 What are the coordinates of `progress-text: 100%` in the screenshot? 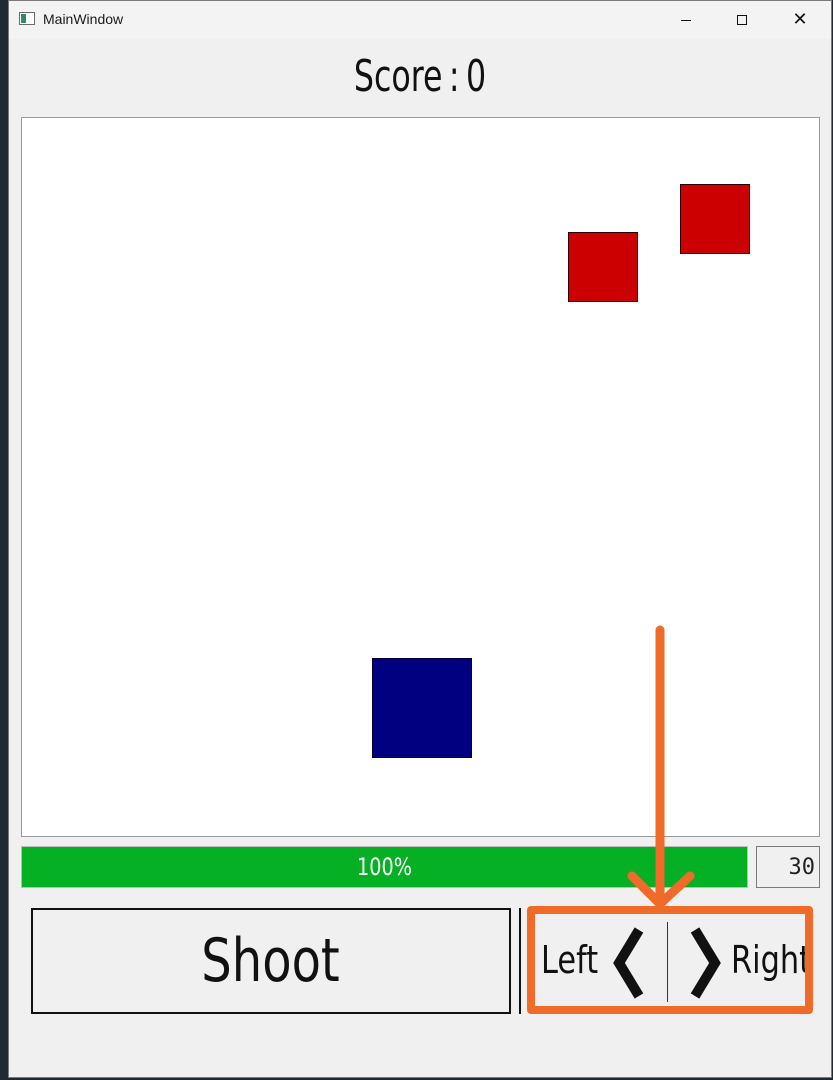 It's located at (384, 867).